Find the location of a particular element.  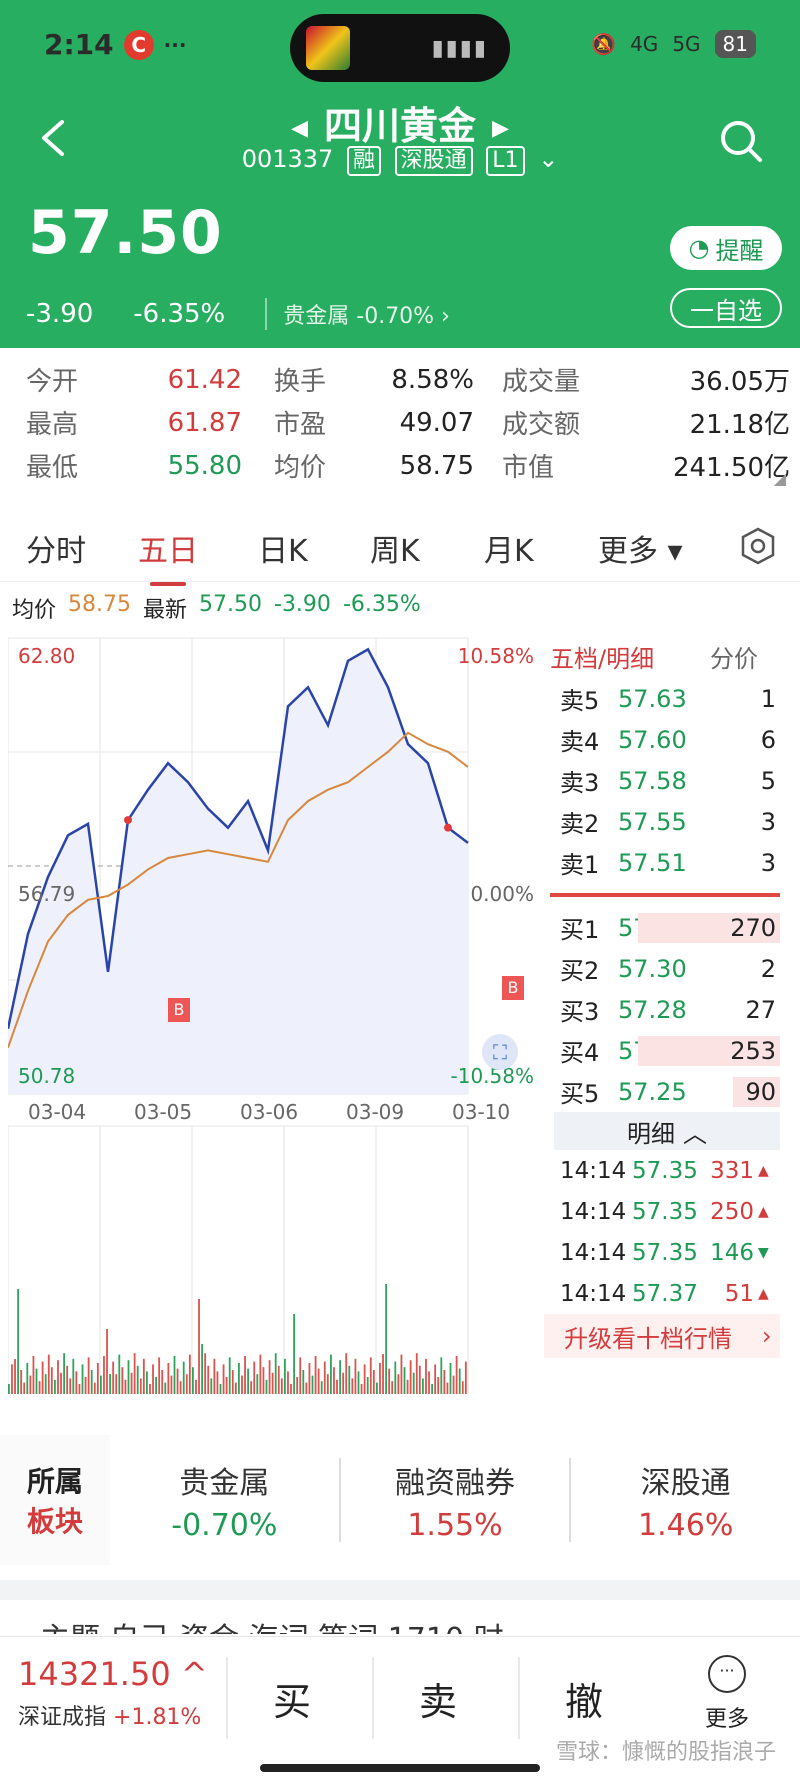

watermark: 雪球：慷慨的股指浪子 is located at coordinates (665, 1752).